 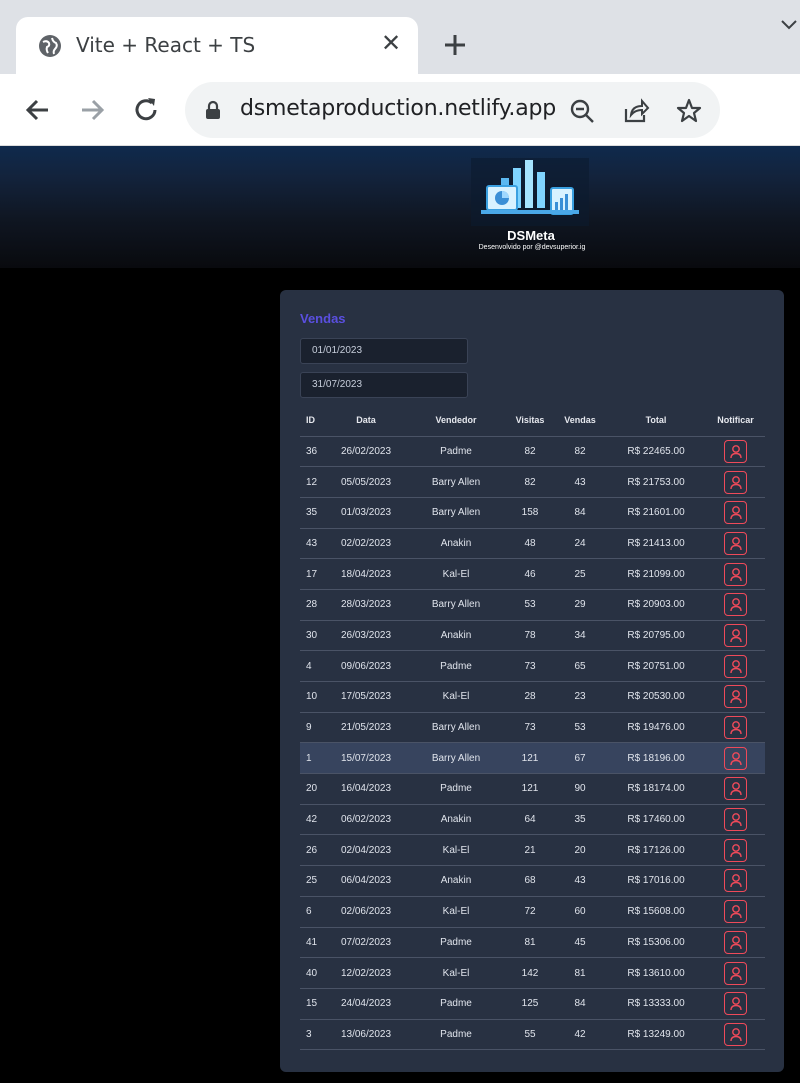 What do you see at coordinates (580, 574) in the screenshot?
I see `cell-deals: 25` at bounding box center [580, 574].